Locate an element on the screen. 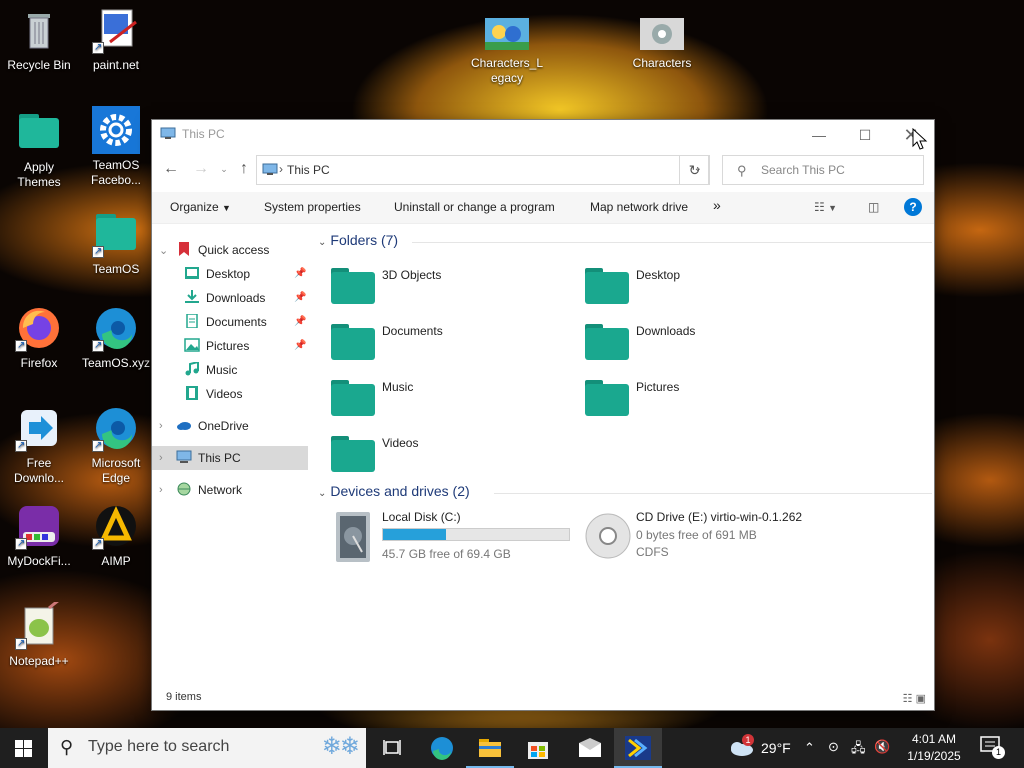 This screenshot has height=768, width=1024. drive-filesystem: CDFS is located at coordinates (652, 552).